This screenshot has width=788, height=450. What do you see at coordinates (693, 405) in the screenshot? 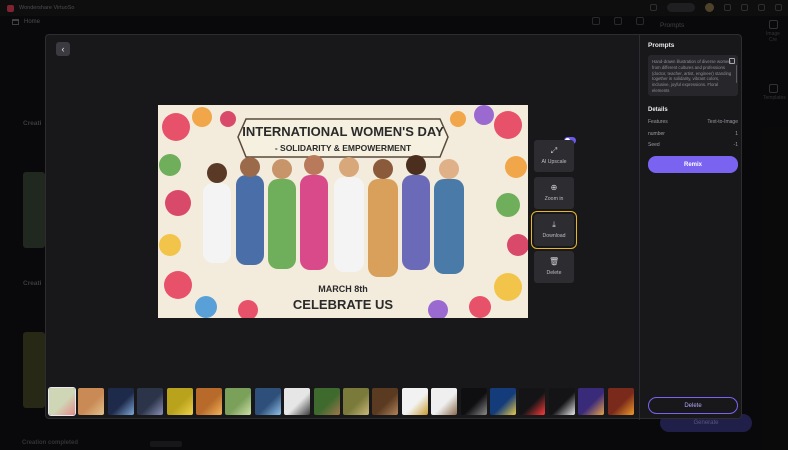
I see `delete-button: Delete` at bounding box center [693, 405].